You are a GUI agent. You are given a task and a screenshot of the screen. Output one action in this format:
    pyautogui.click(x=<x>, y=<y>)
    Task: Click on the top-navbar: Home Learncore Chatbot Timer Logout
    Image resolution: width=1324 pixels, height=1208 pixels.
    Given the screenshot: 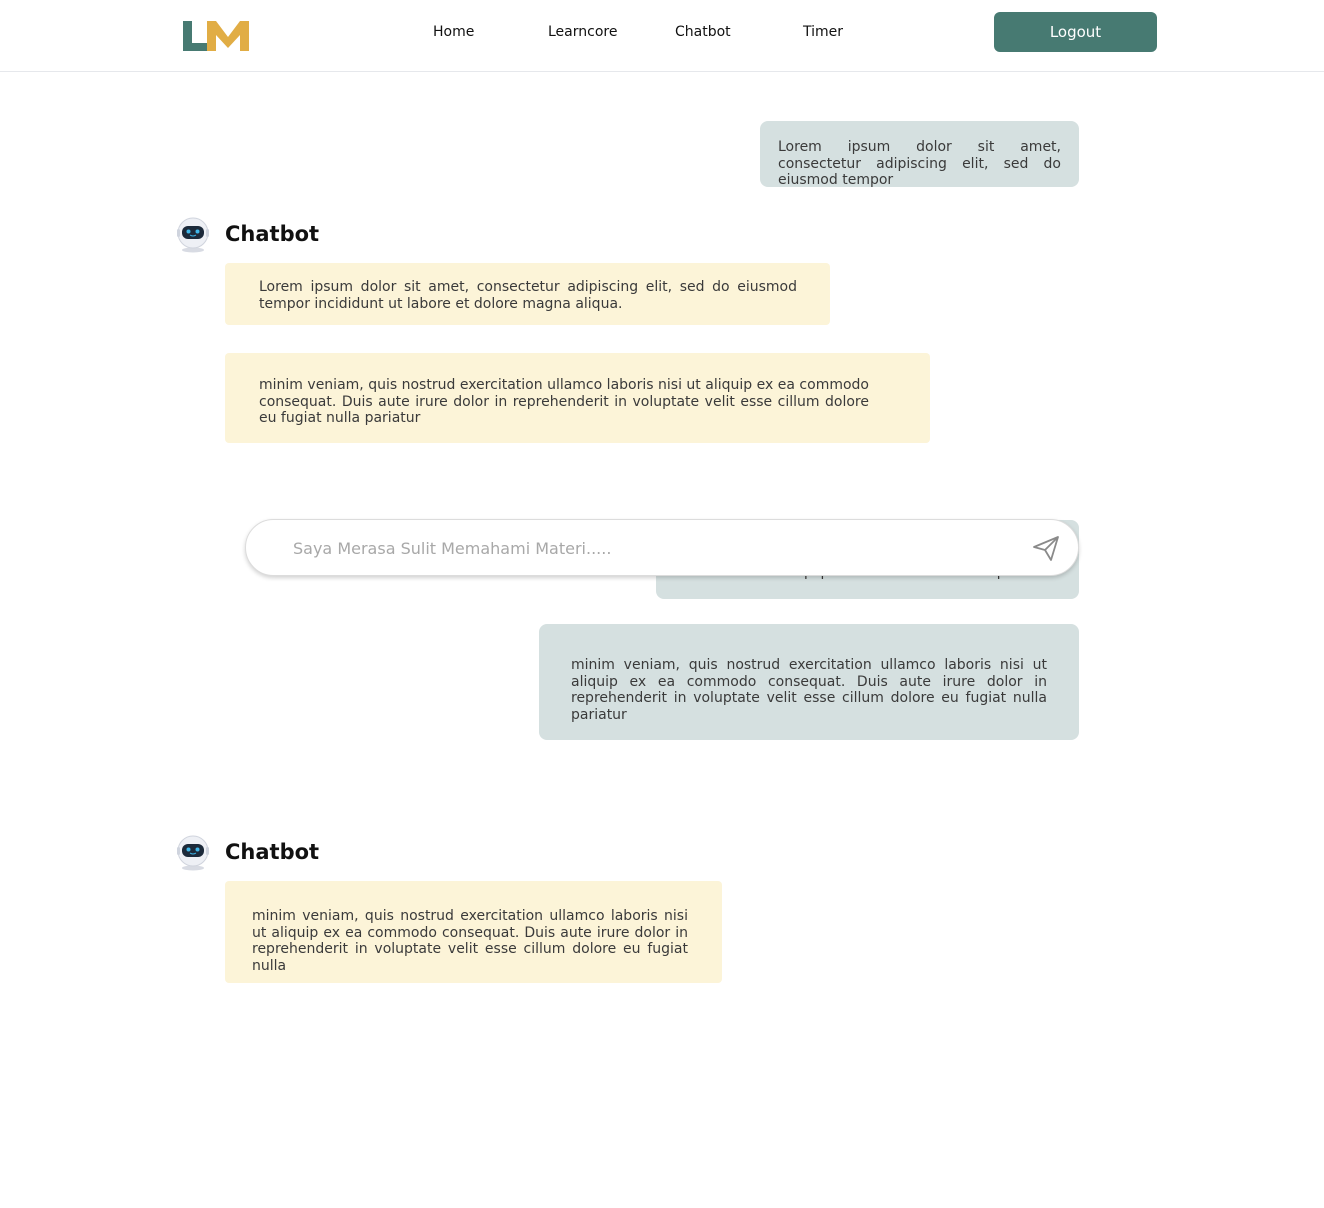 What is the action you would take?
    pyautogui.click(x=662, y=36)
    